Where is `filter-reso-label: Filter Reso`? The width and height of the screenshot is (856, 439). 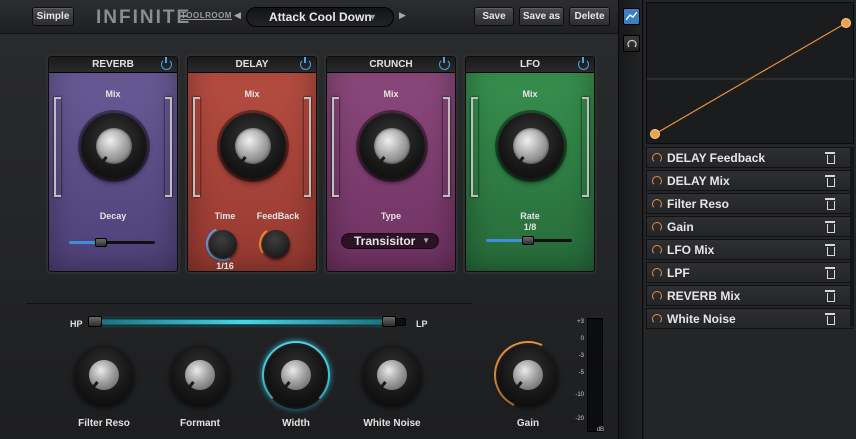 filter-reso-label: Filter Reso is located at coordinates (104, 423).